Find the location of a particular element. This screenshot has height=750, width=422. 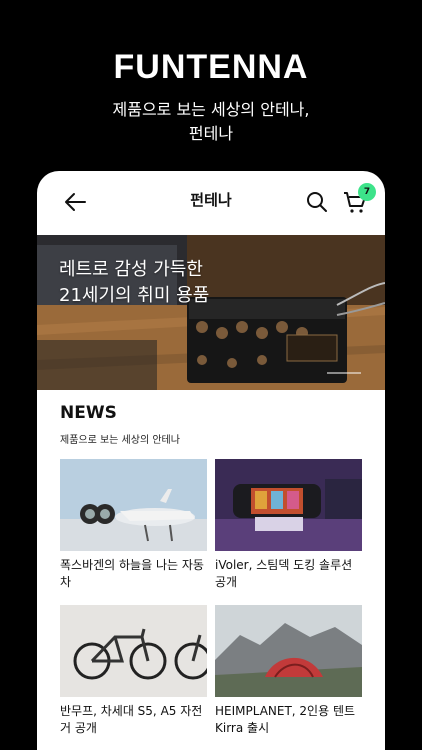

tagline-line-1: 제품으로 보는 세상의 안테나, is located at coordinates (211, 109).